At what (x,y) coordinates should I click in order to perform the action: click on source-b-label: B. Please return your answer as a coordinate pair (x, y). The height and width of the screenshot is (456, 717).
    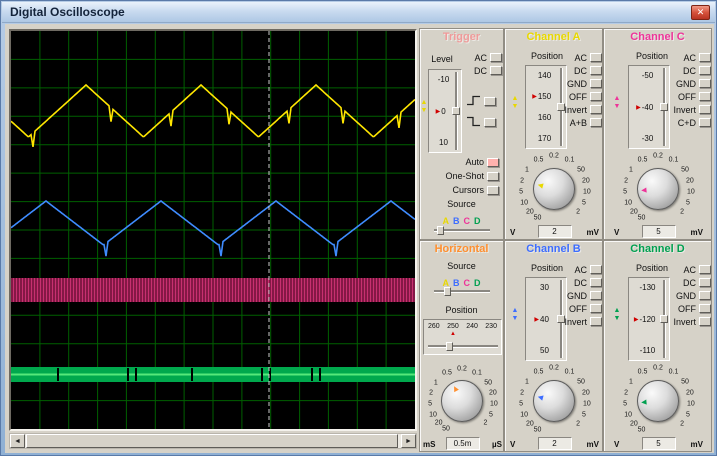
    Looking at the image, I should click on (456, 221).